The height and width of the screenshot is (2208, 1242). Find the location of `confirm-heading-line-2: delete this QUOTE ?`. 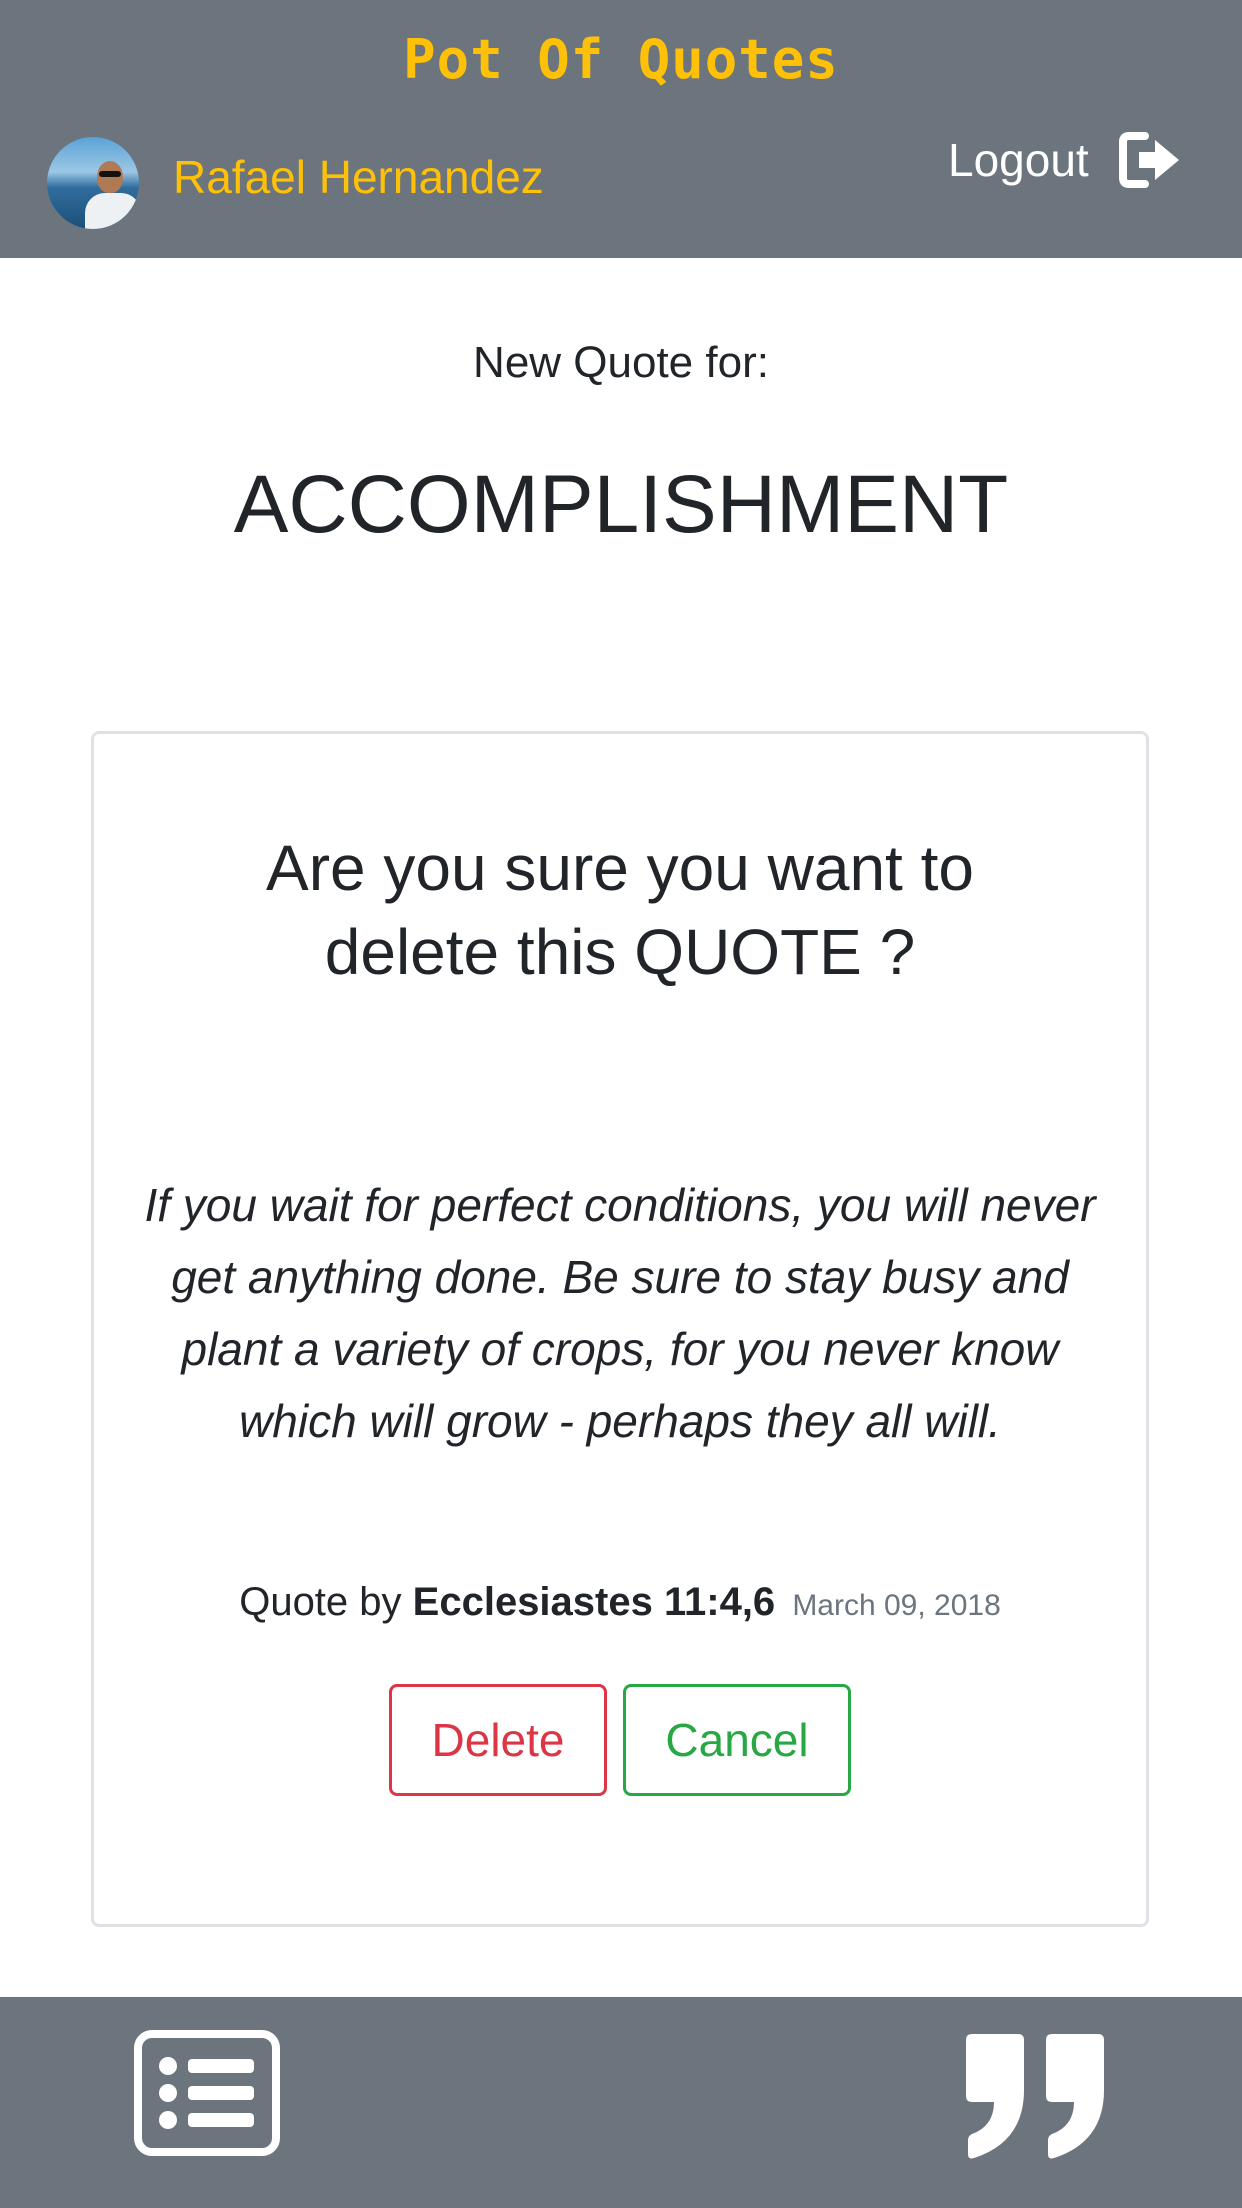

confirm-heading-line-2: delete this QUOTE ? is located at coordinates (620, 952).